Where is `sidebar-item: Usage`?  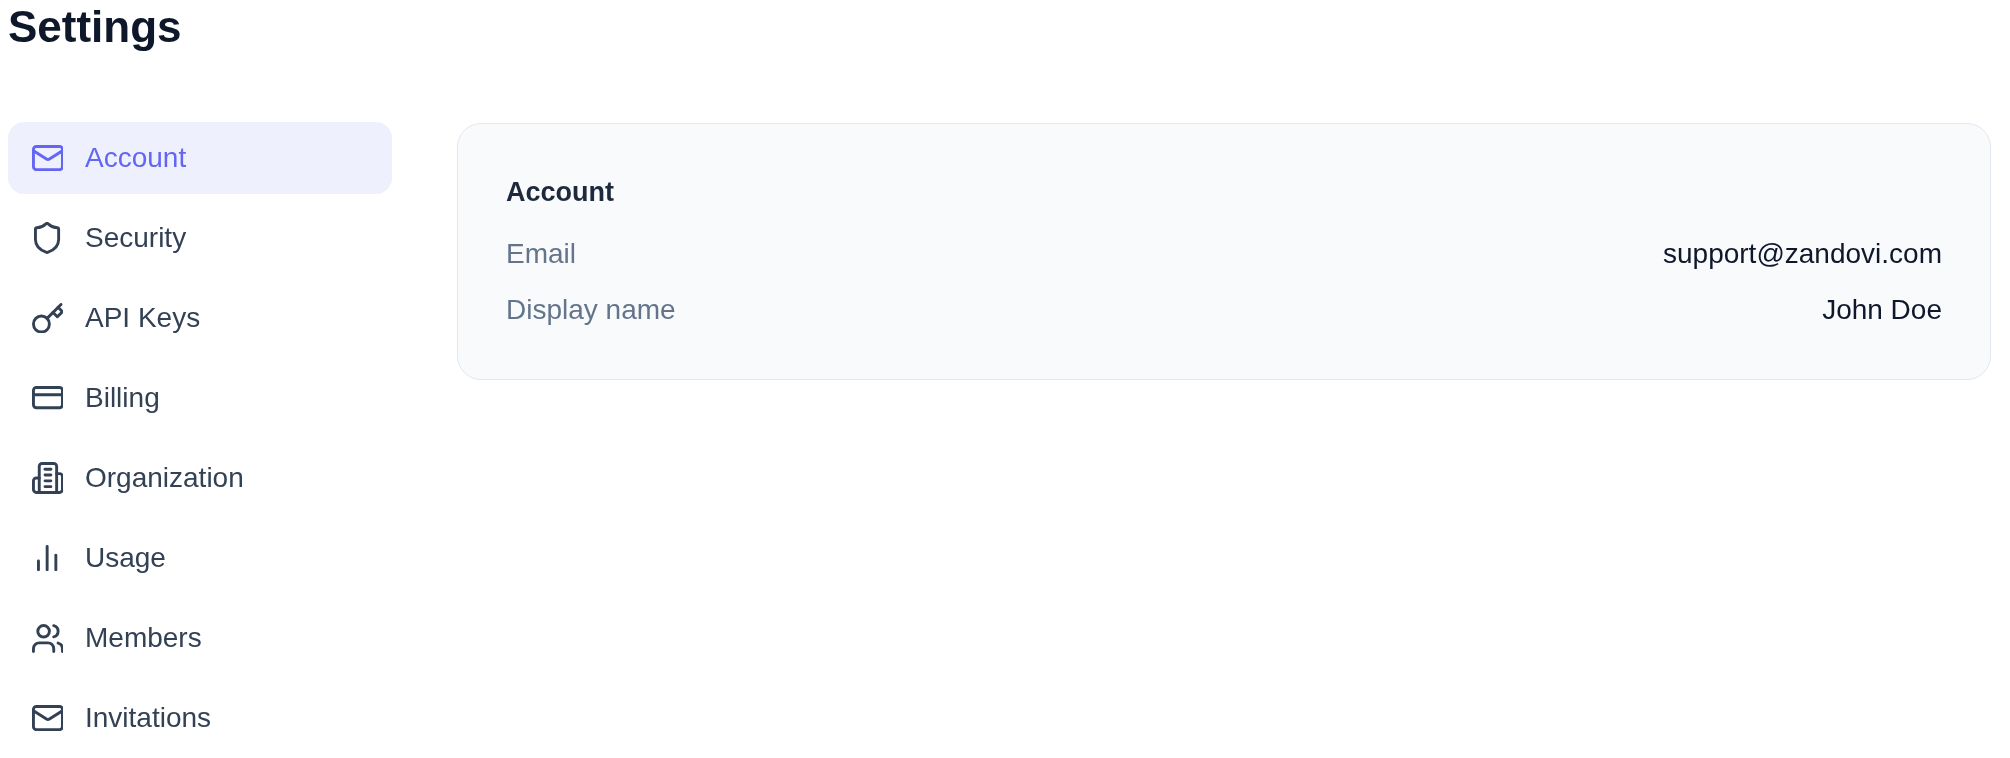
sidebar-item: Usage is located at coordinates (200, 558).